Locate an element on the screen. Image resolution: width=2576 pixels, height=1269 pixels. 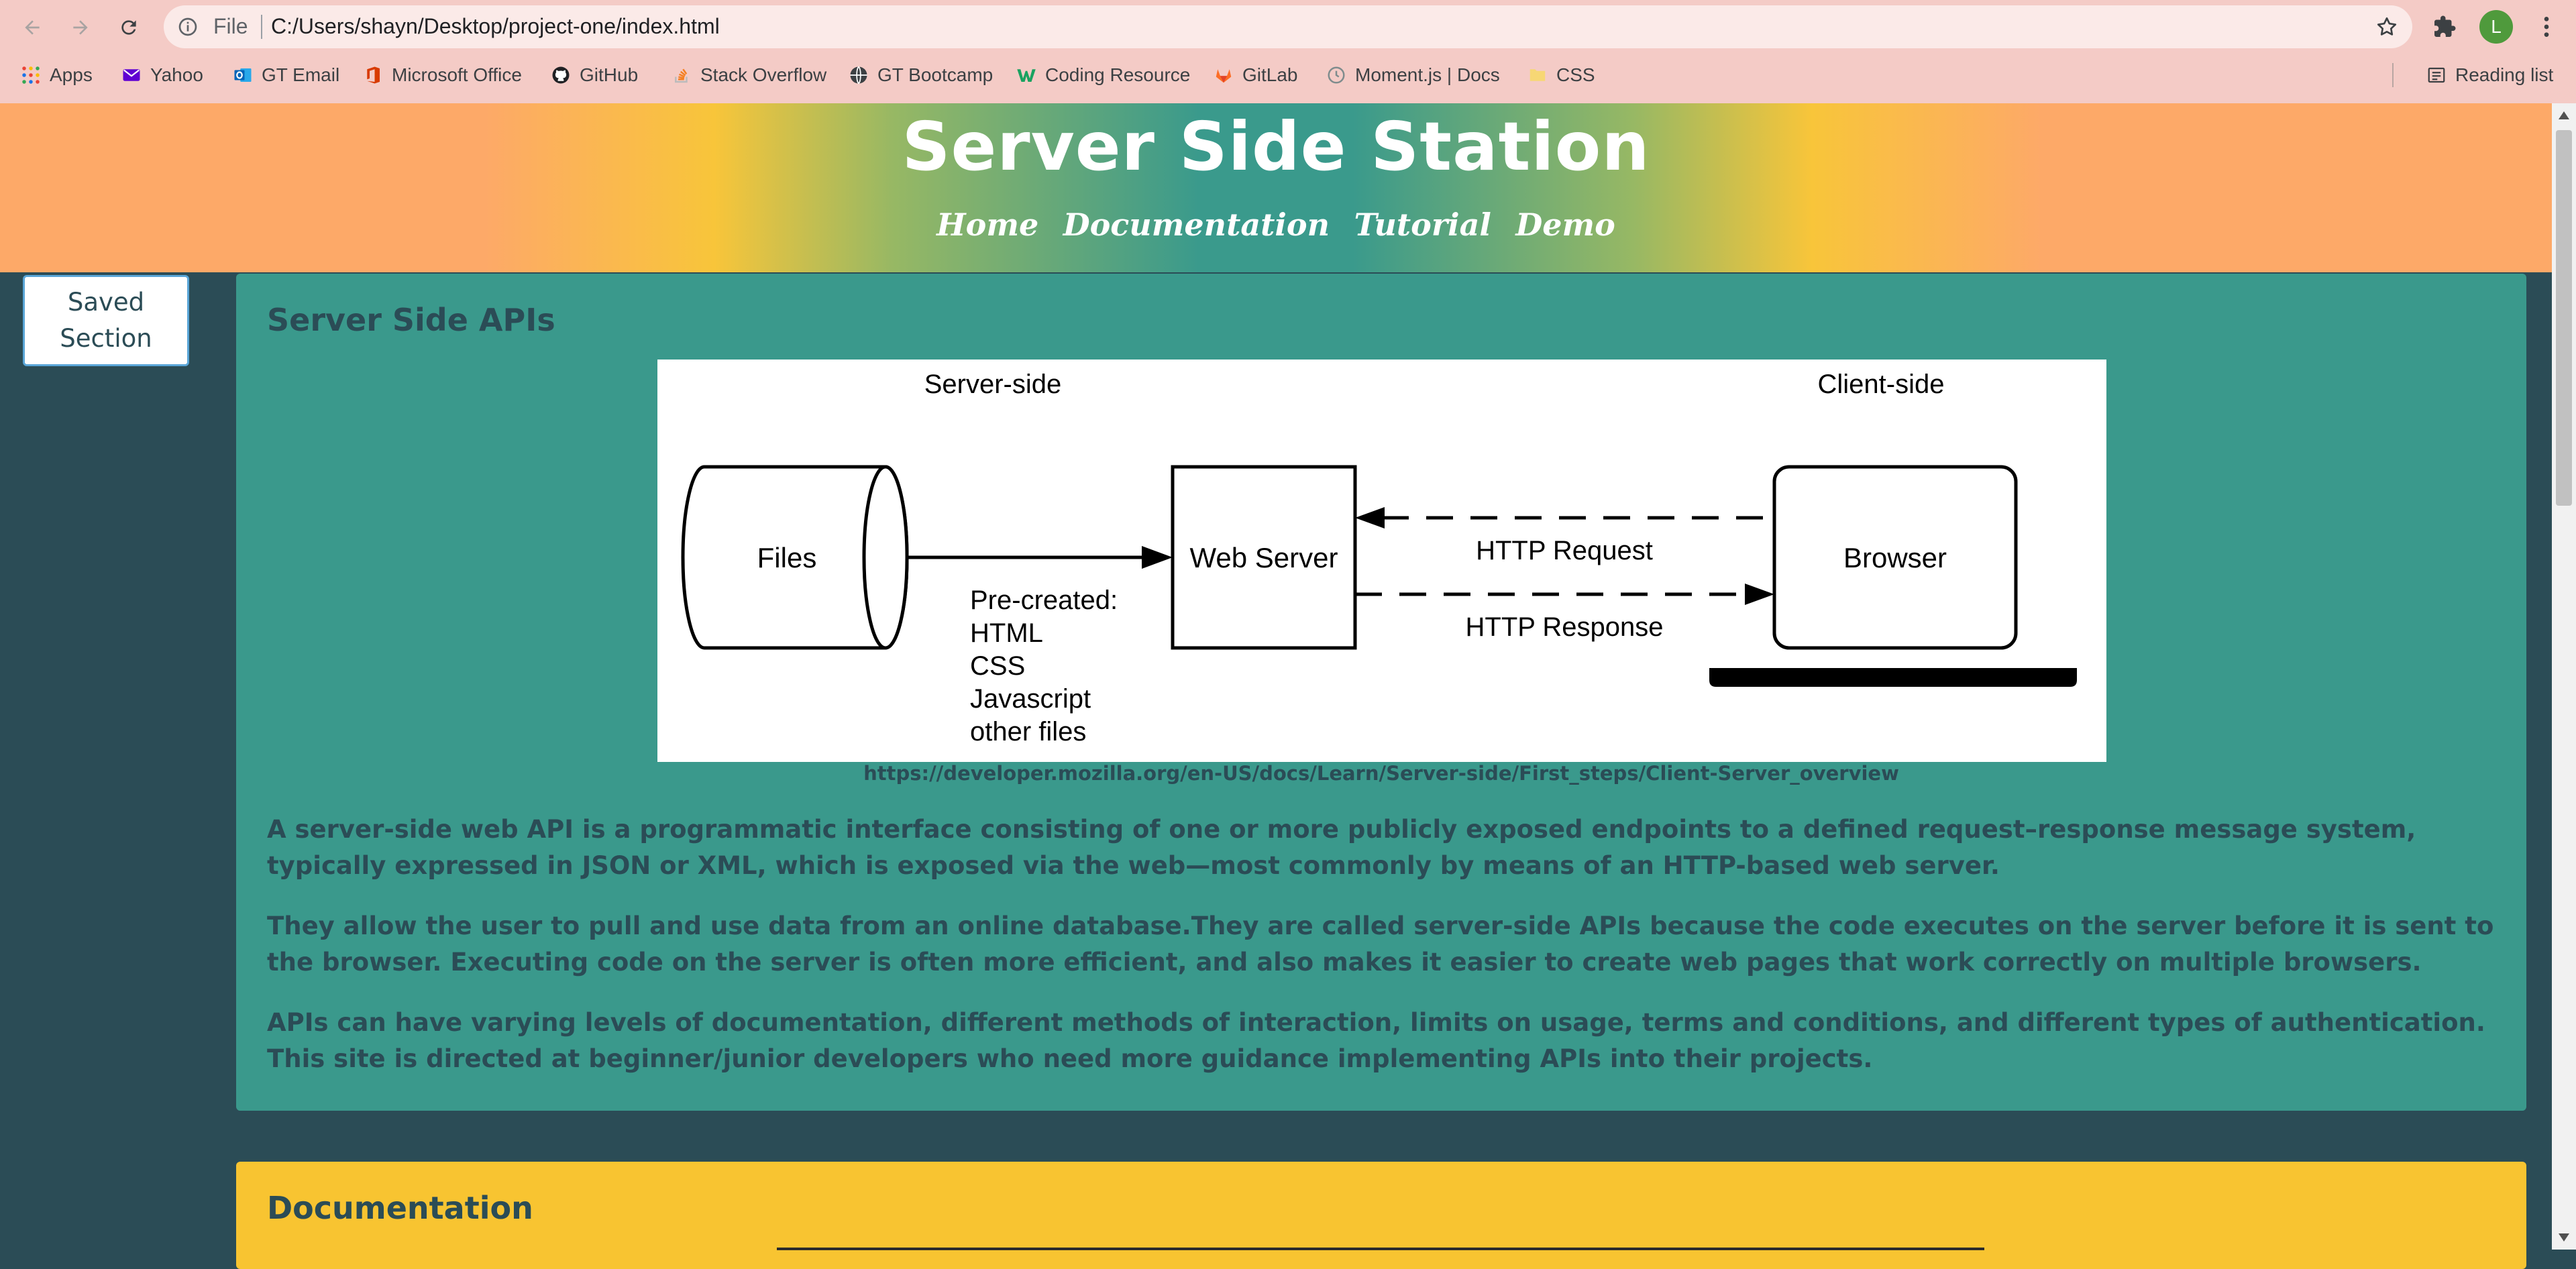
nav-documentation-link: Documentation is located at coordinates (1196, 225).